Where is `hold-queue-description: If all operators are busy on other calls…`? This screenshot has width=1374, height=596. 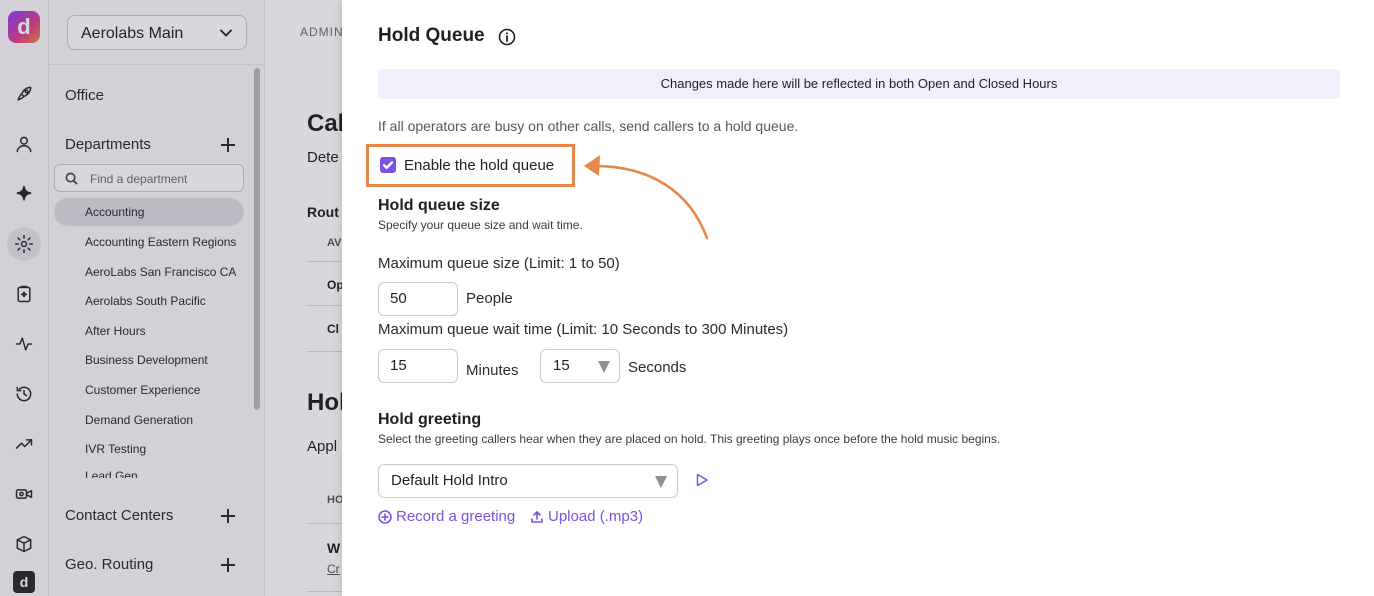
hold-queue-description: If all operators are busy on other calls… is located at coordinates (588, 126).